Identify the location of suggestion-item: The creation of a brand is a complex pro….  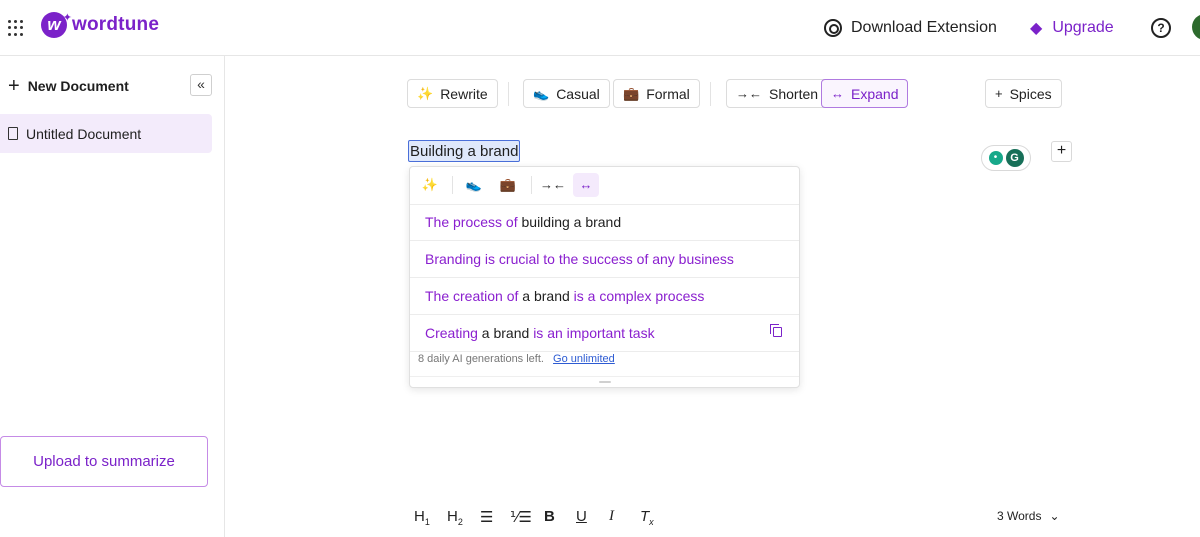
(604, 296).